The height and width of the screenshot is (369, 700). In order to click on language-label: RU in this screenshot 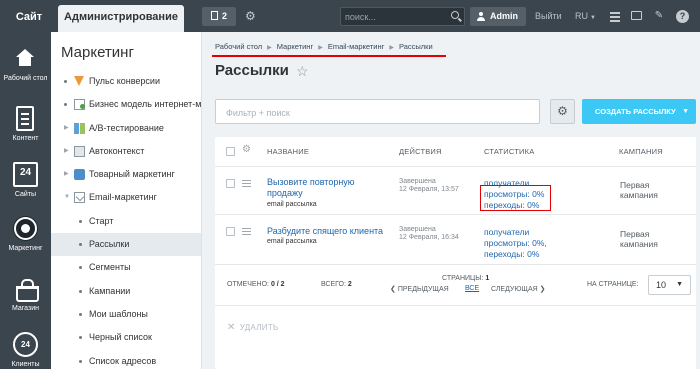, I will do `click(581, 16)`.